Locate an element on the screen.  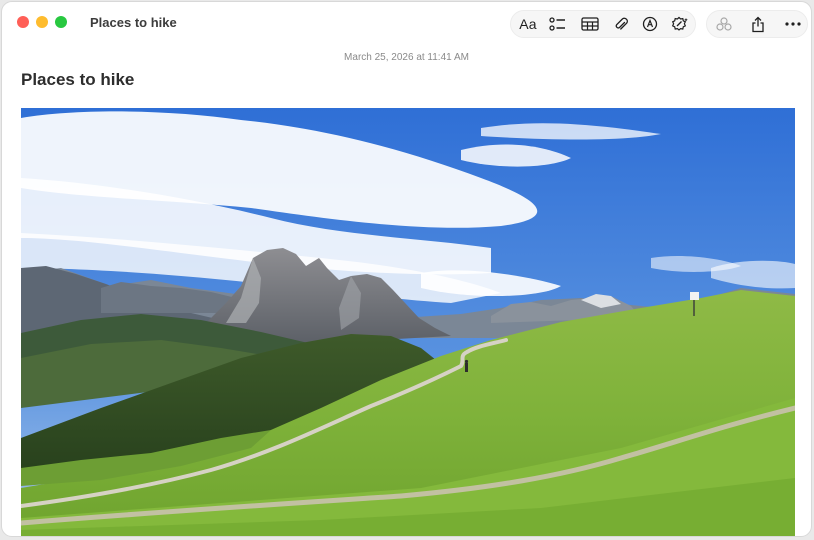
checklist-button is located at coordinates (558, 24).